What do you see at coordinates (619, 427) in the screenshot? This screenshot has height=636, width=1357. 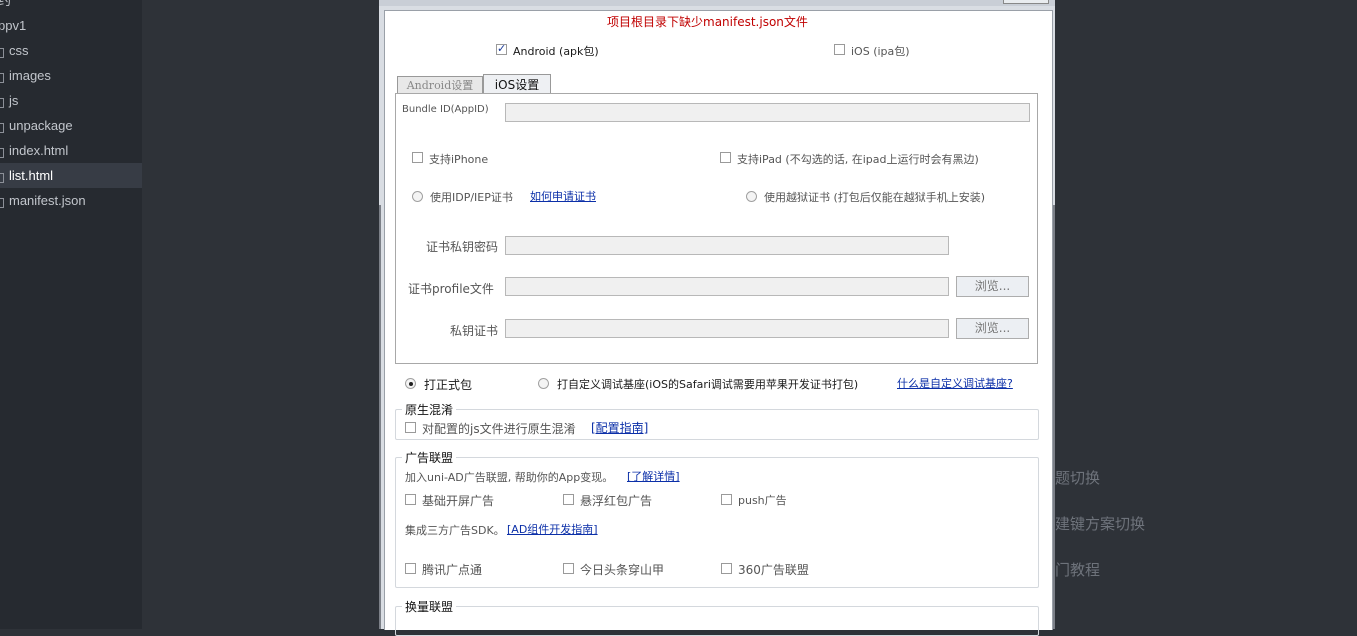 I see `obfuscation-guide-link: [配置指南]` at bounding box center [619, 427].